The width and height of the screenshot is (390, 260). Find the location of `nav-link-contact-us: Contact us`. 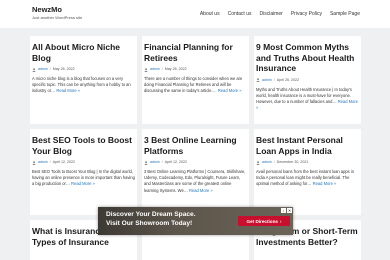

nav-link-contact-us: Contact us is located at coordinates (240, 14).